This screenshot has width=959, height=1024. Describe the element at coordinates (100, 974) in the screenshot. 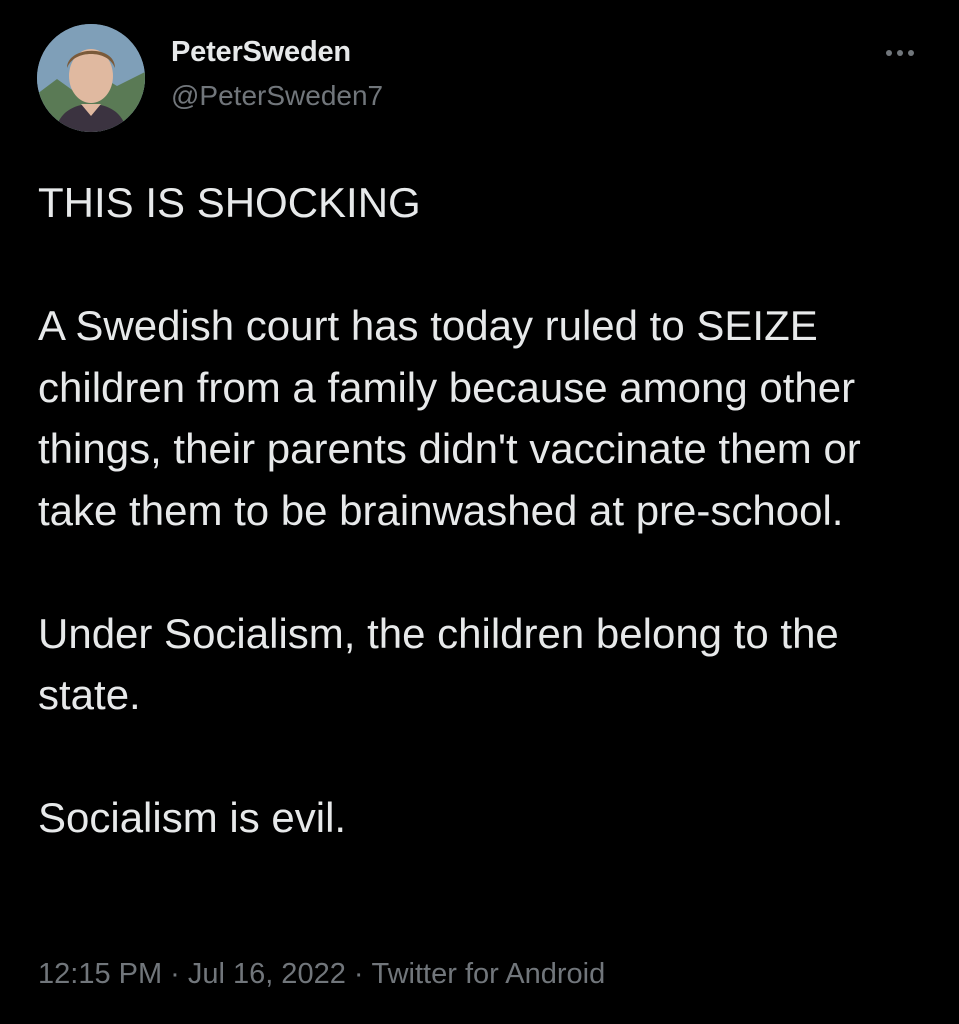

I see `tweet-time: 12:15 PM` at that location.